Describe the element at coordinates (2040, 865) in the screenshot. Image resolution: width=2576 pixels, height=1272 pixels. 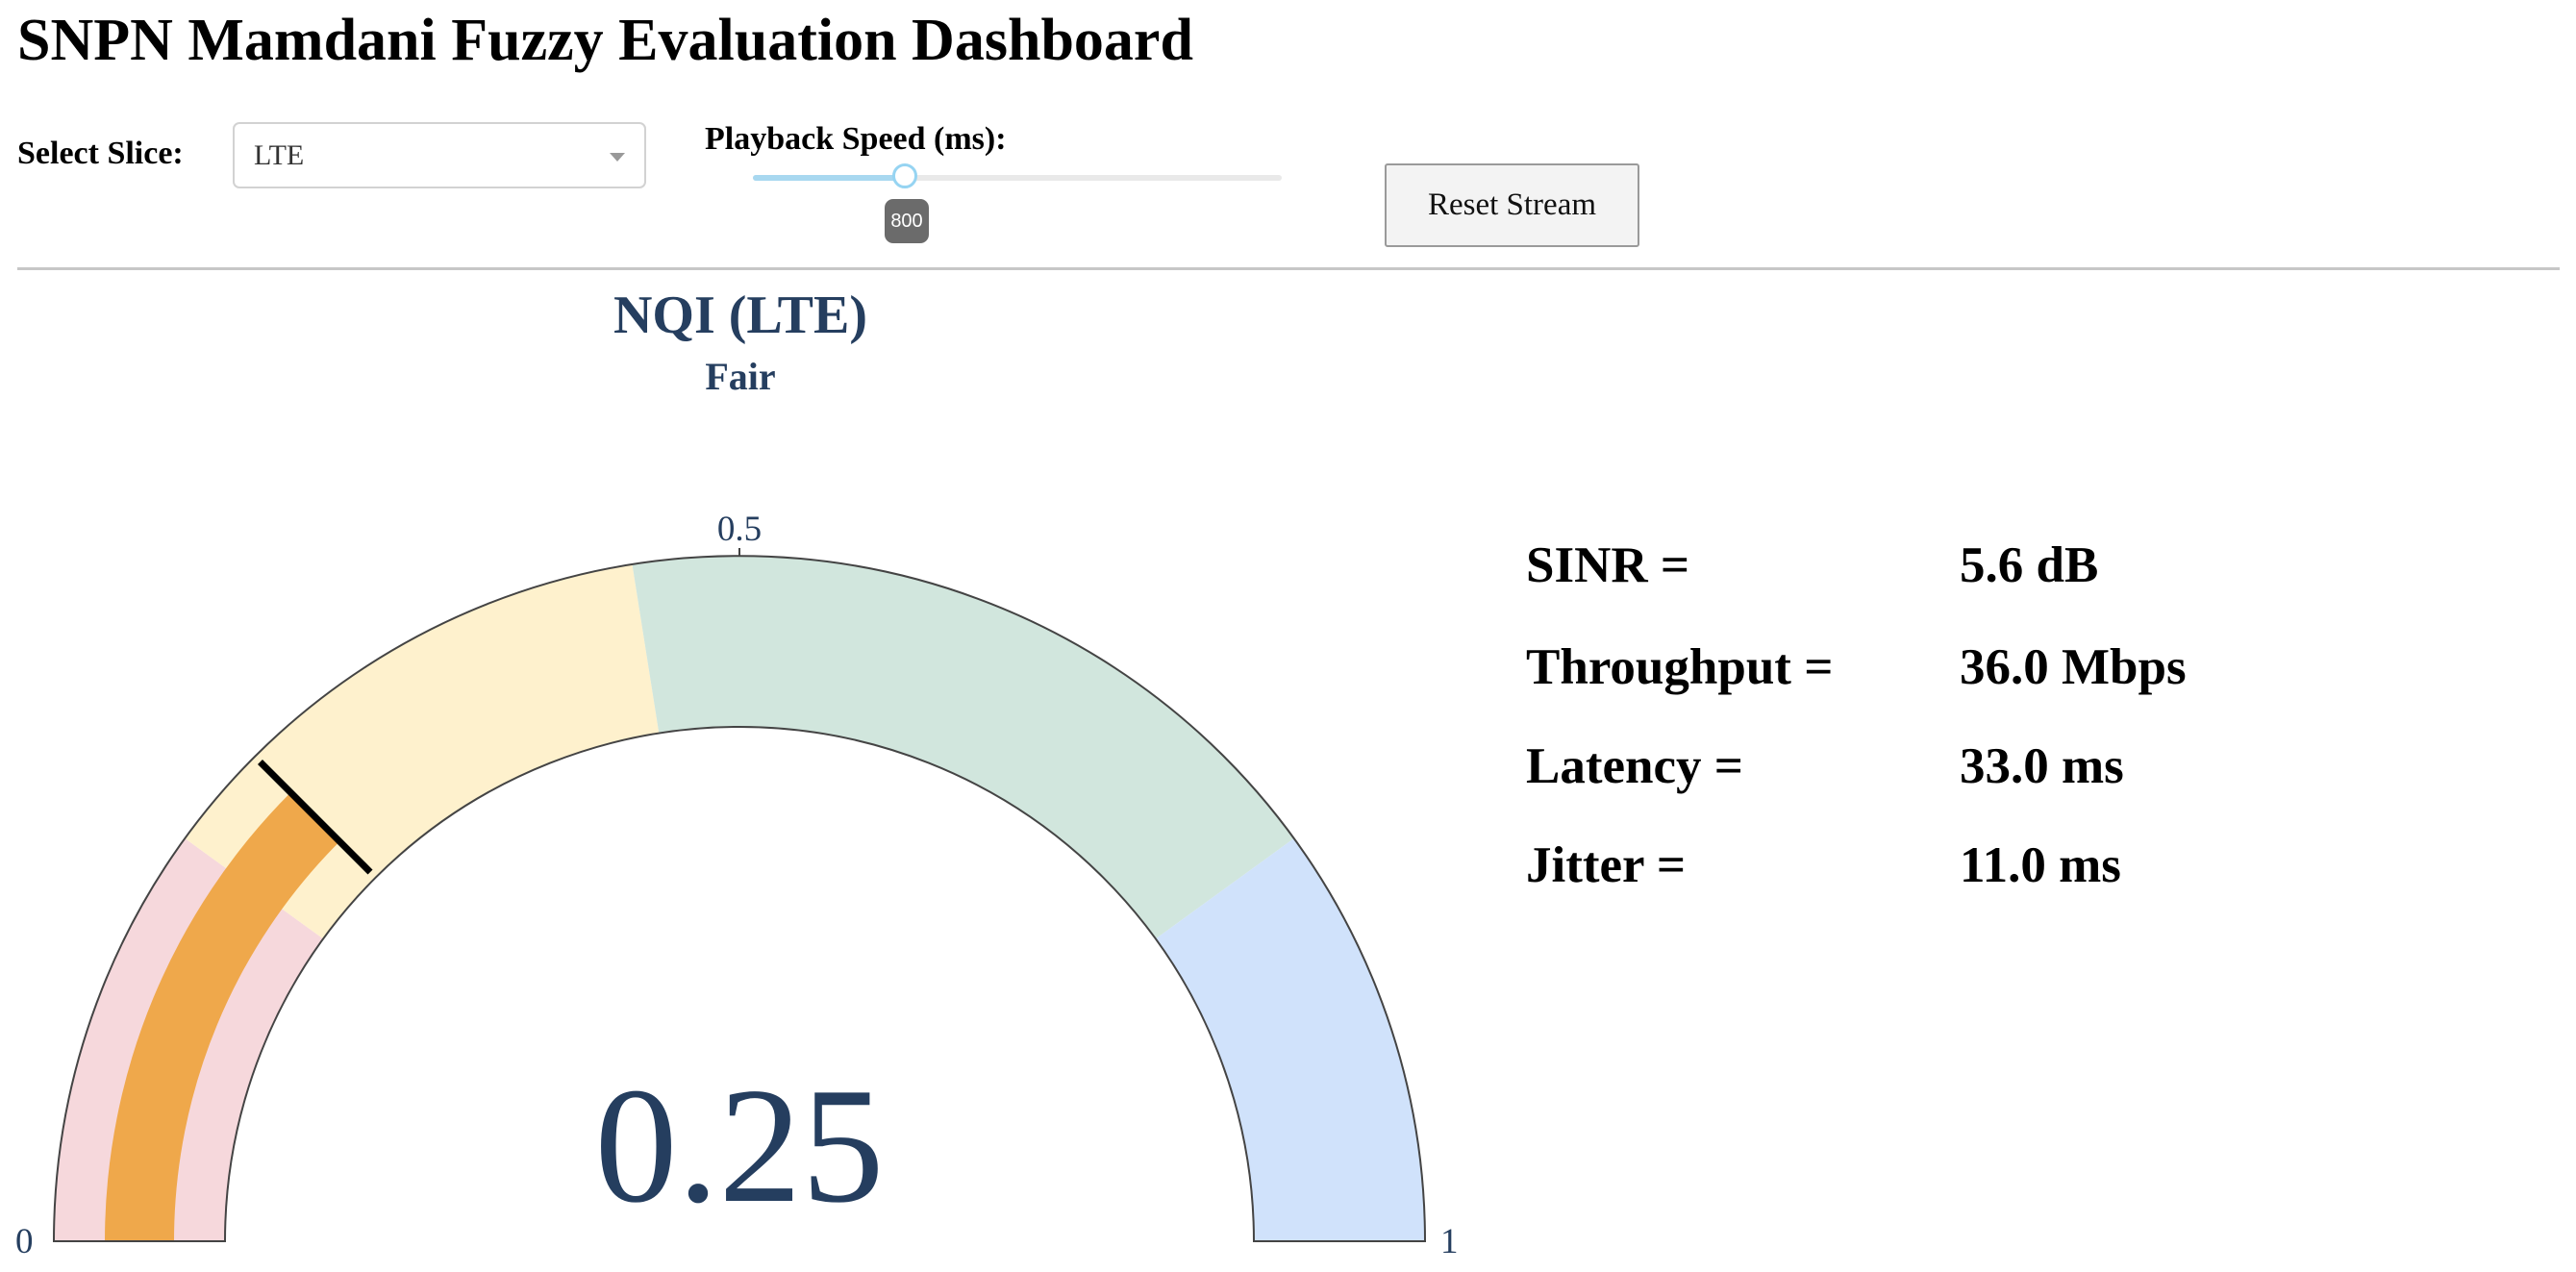
I see `jitter-value: 11.0 ms` at that location.